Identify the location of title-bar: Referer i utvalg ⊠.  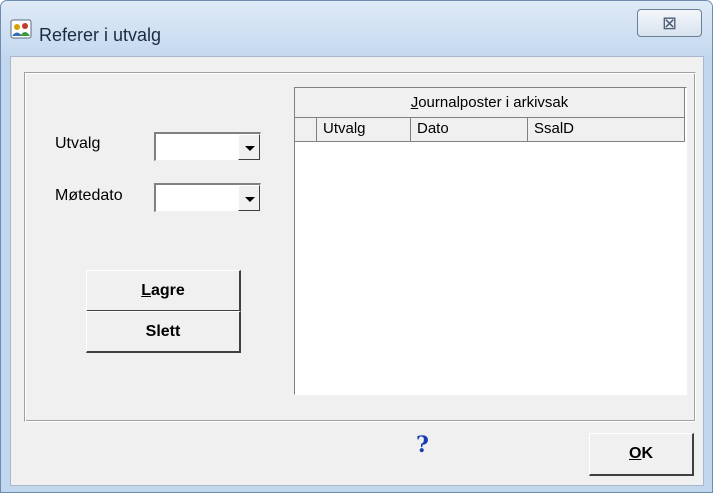
(356, 28).